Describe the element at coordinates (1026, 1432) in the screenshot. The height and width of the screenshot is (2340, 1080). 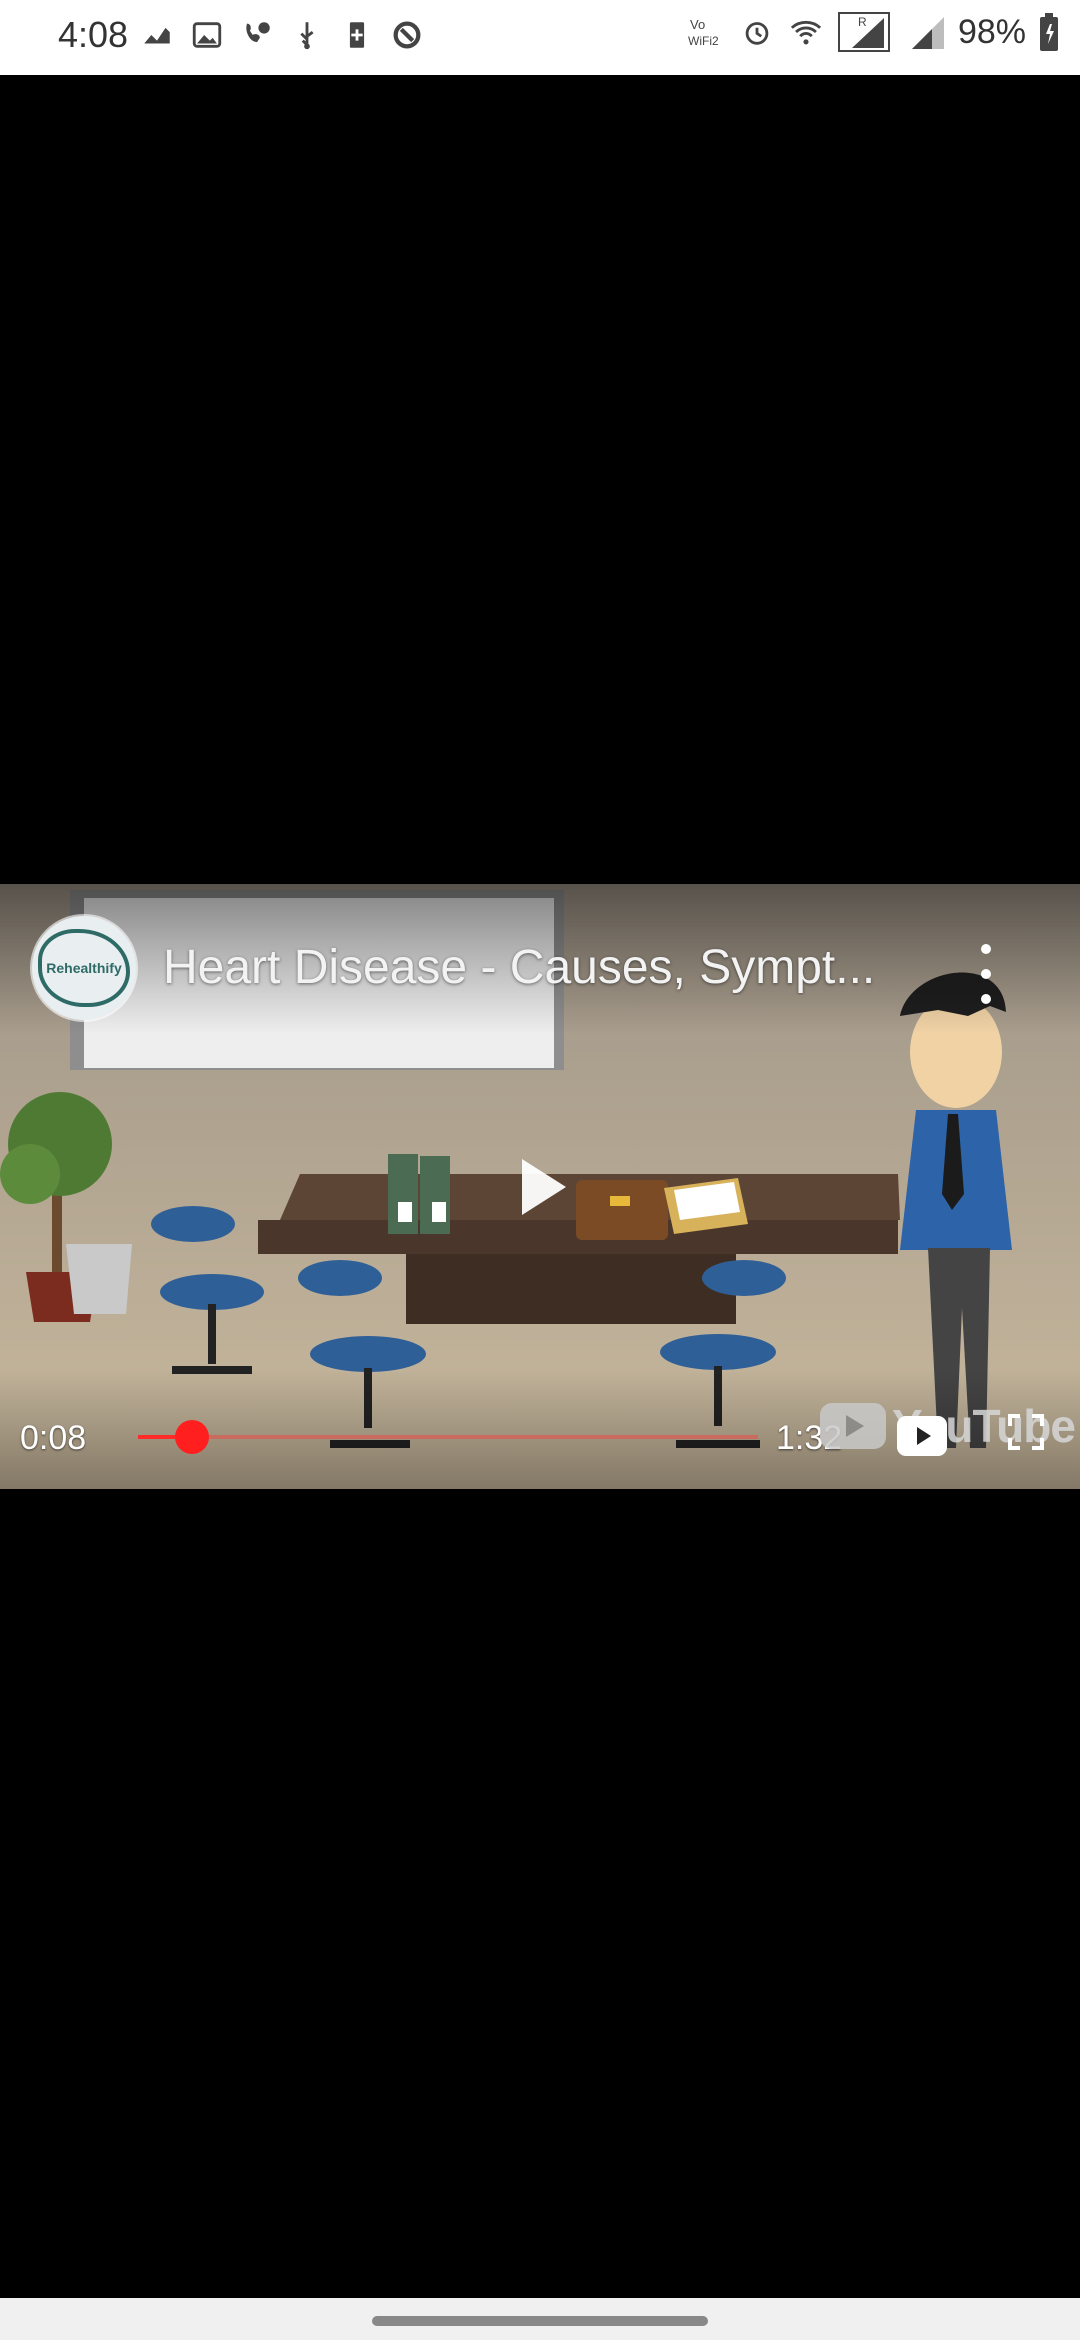
I see `fullscreen-icon` at that location.